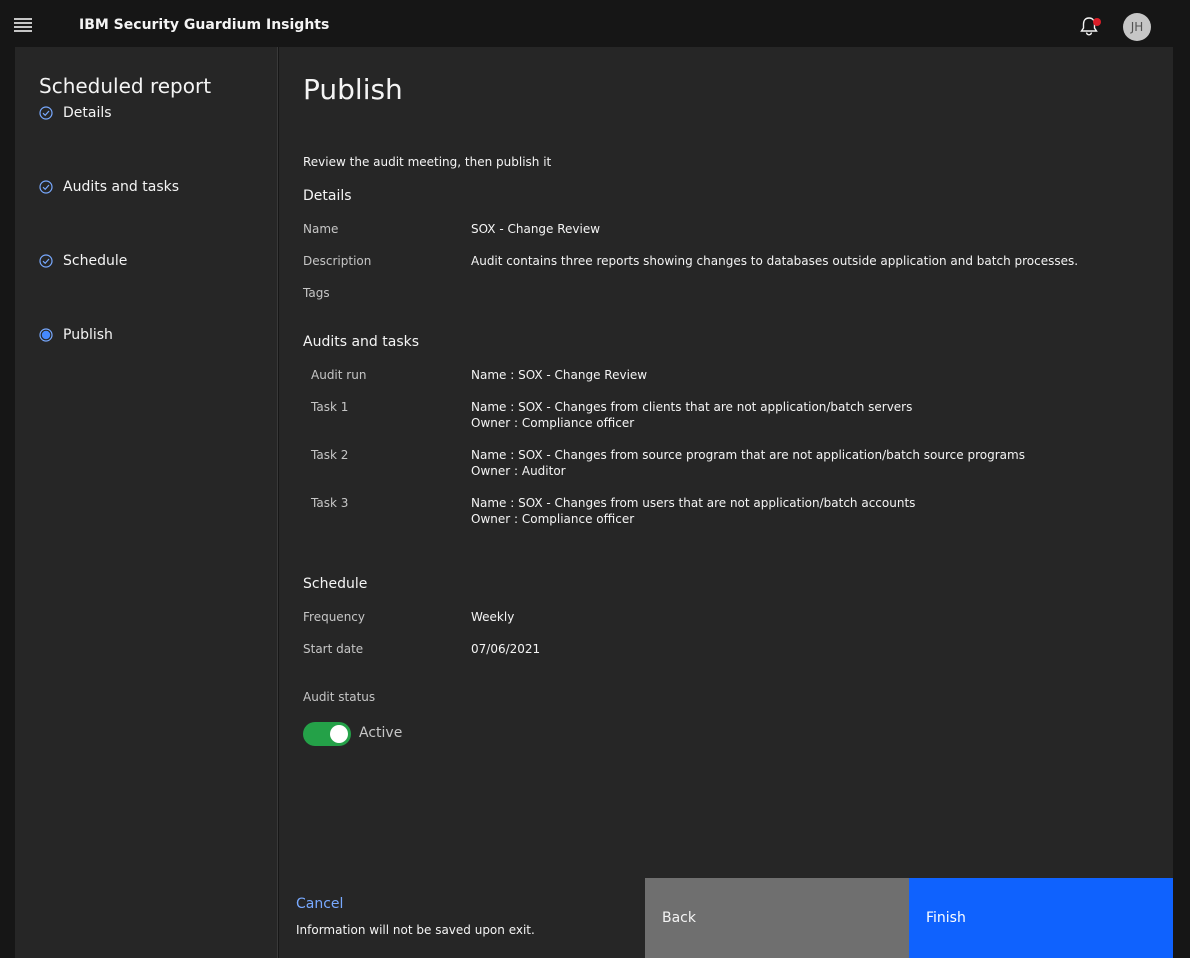 Image resolution: width=1190 pixels, height=958 pixels. I want to click on step-label: Details, so click(87, 113).